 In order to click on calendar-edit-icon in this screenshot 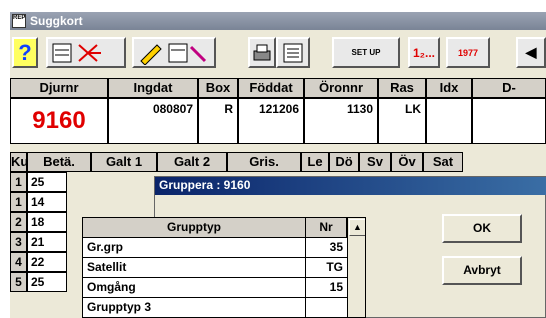, I will do `click(76, 52)`.